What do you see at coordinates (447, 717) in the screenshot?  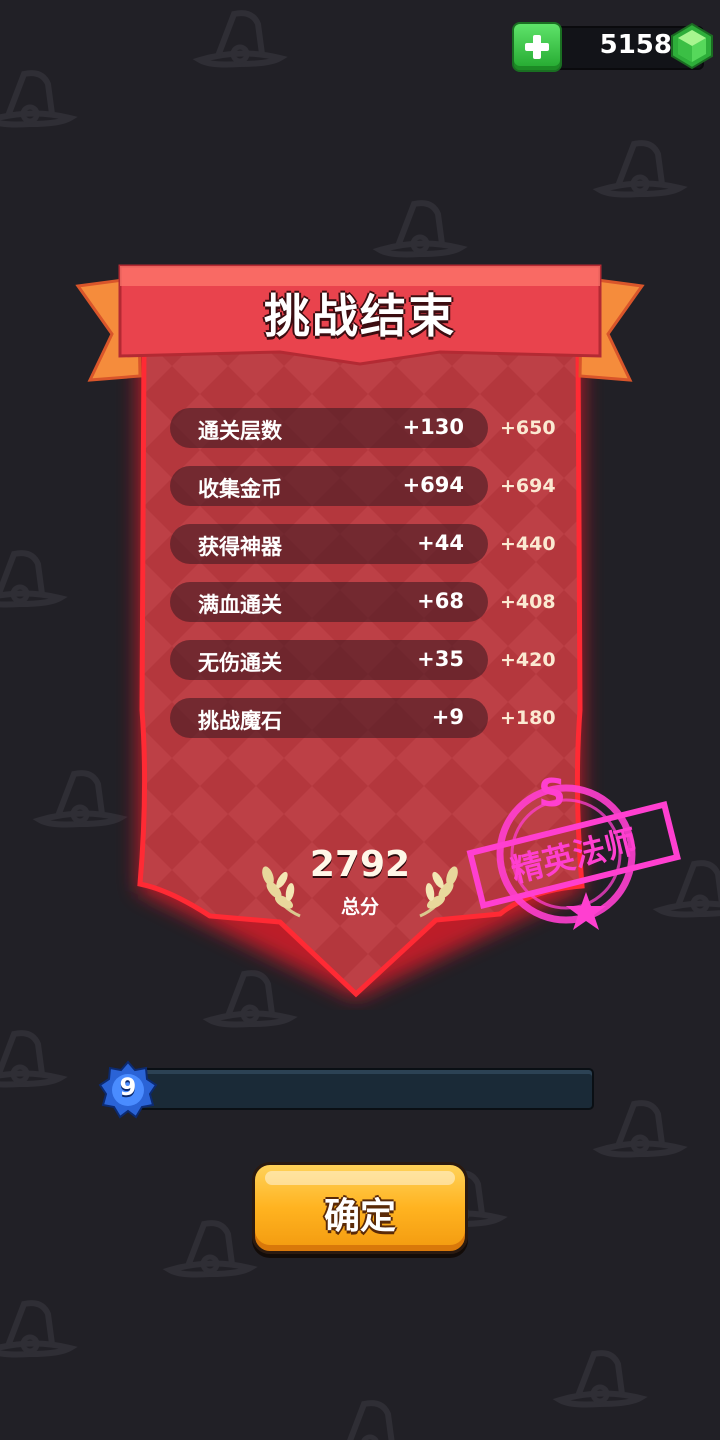 I see `row-value: +9` at bounding box center [447, 717].